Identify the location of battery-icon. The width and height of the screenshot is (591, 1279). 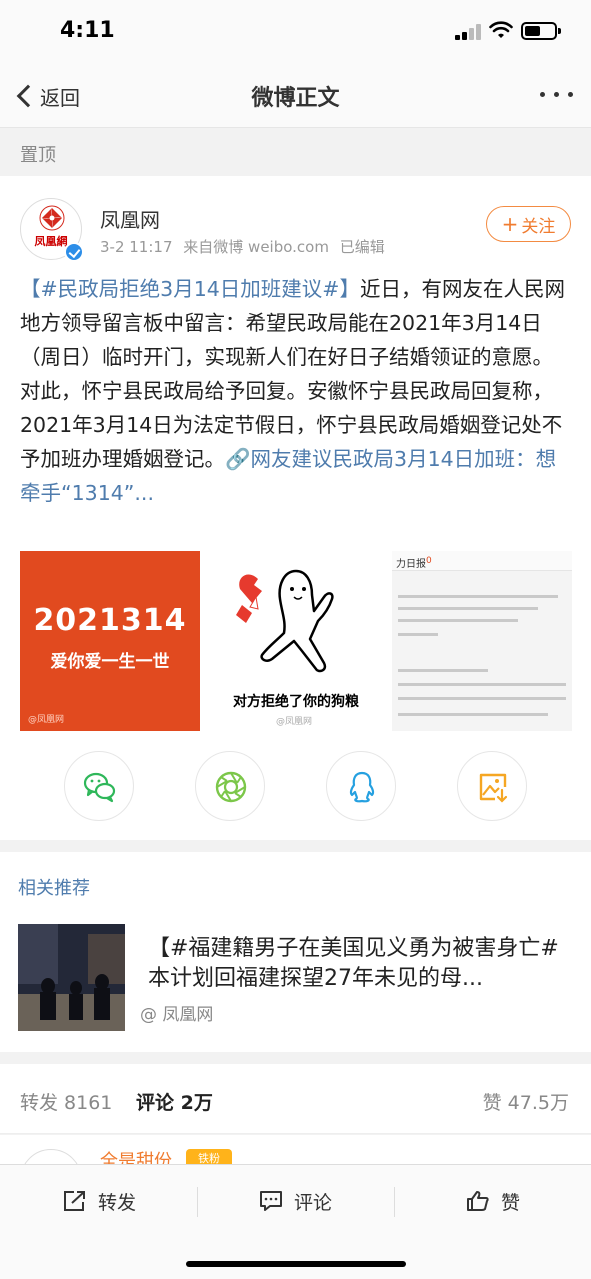
(541, 31).